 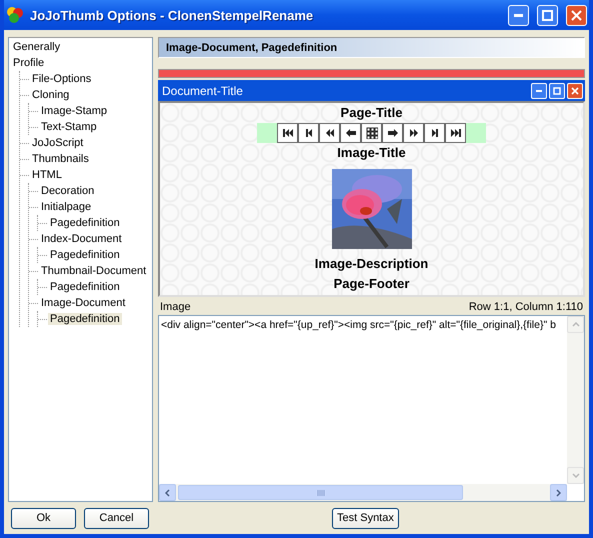 I want to click on cursor-position: Row 1:1, Column 1:110, so click(x=525, y=307).